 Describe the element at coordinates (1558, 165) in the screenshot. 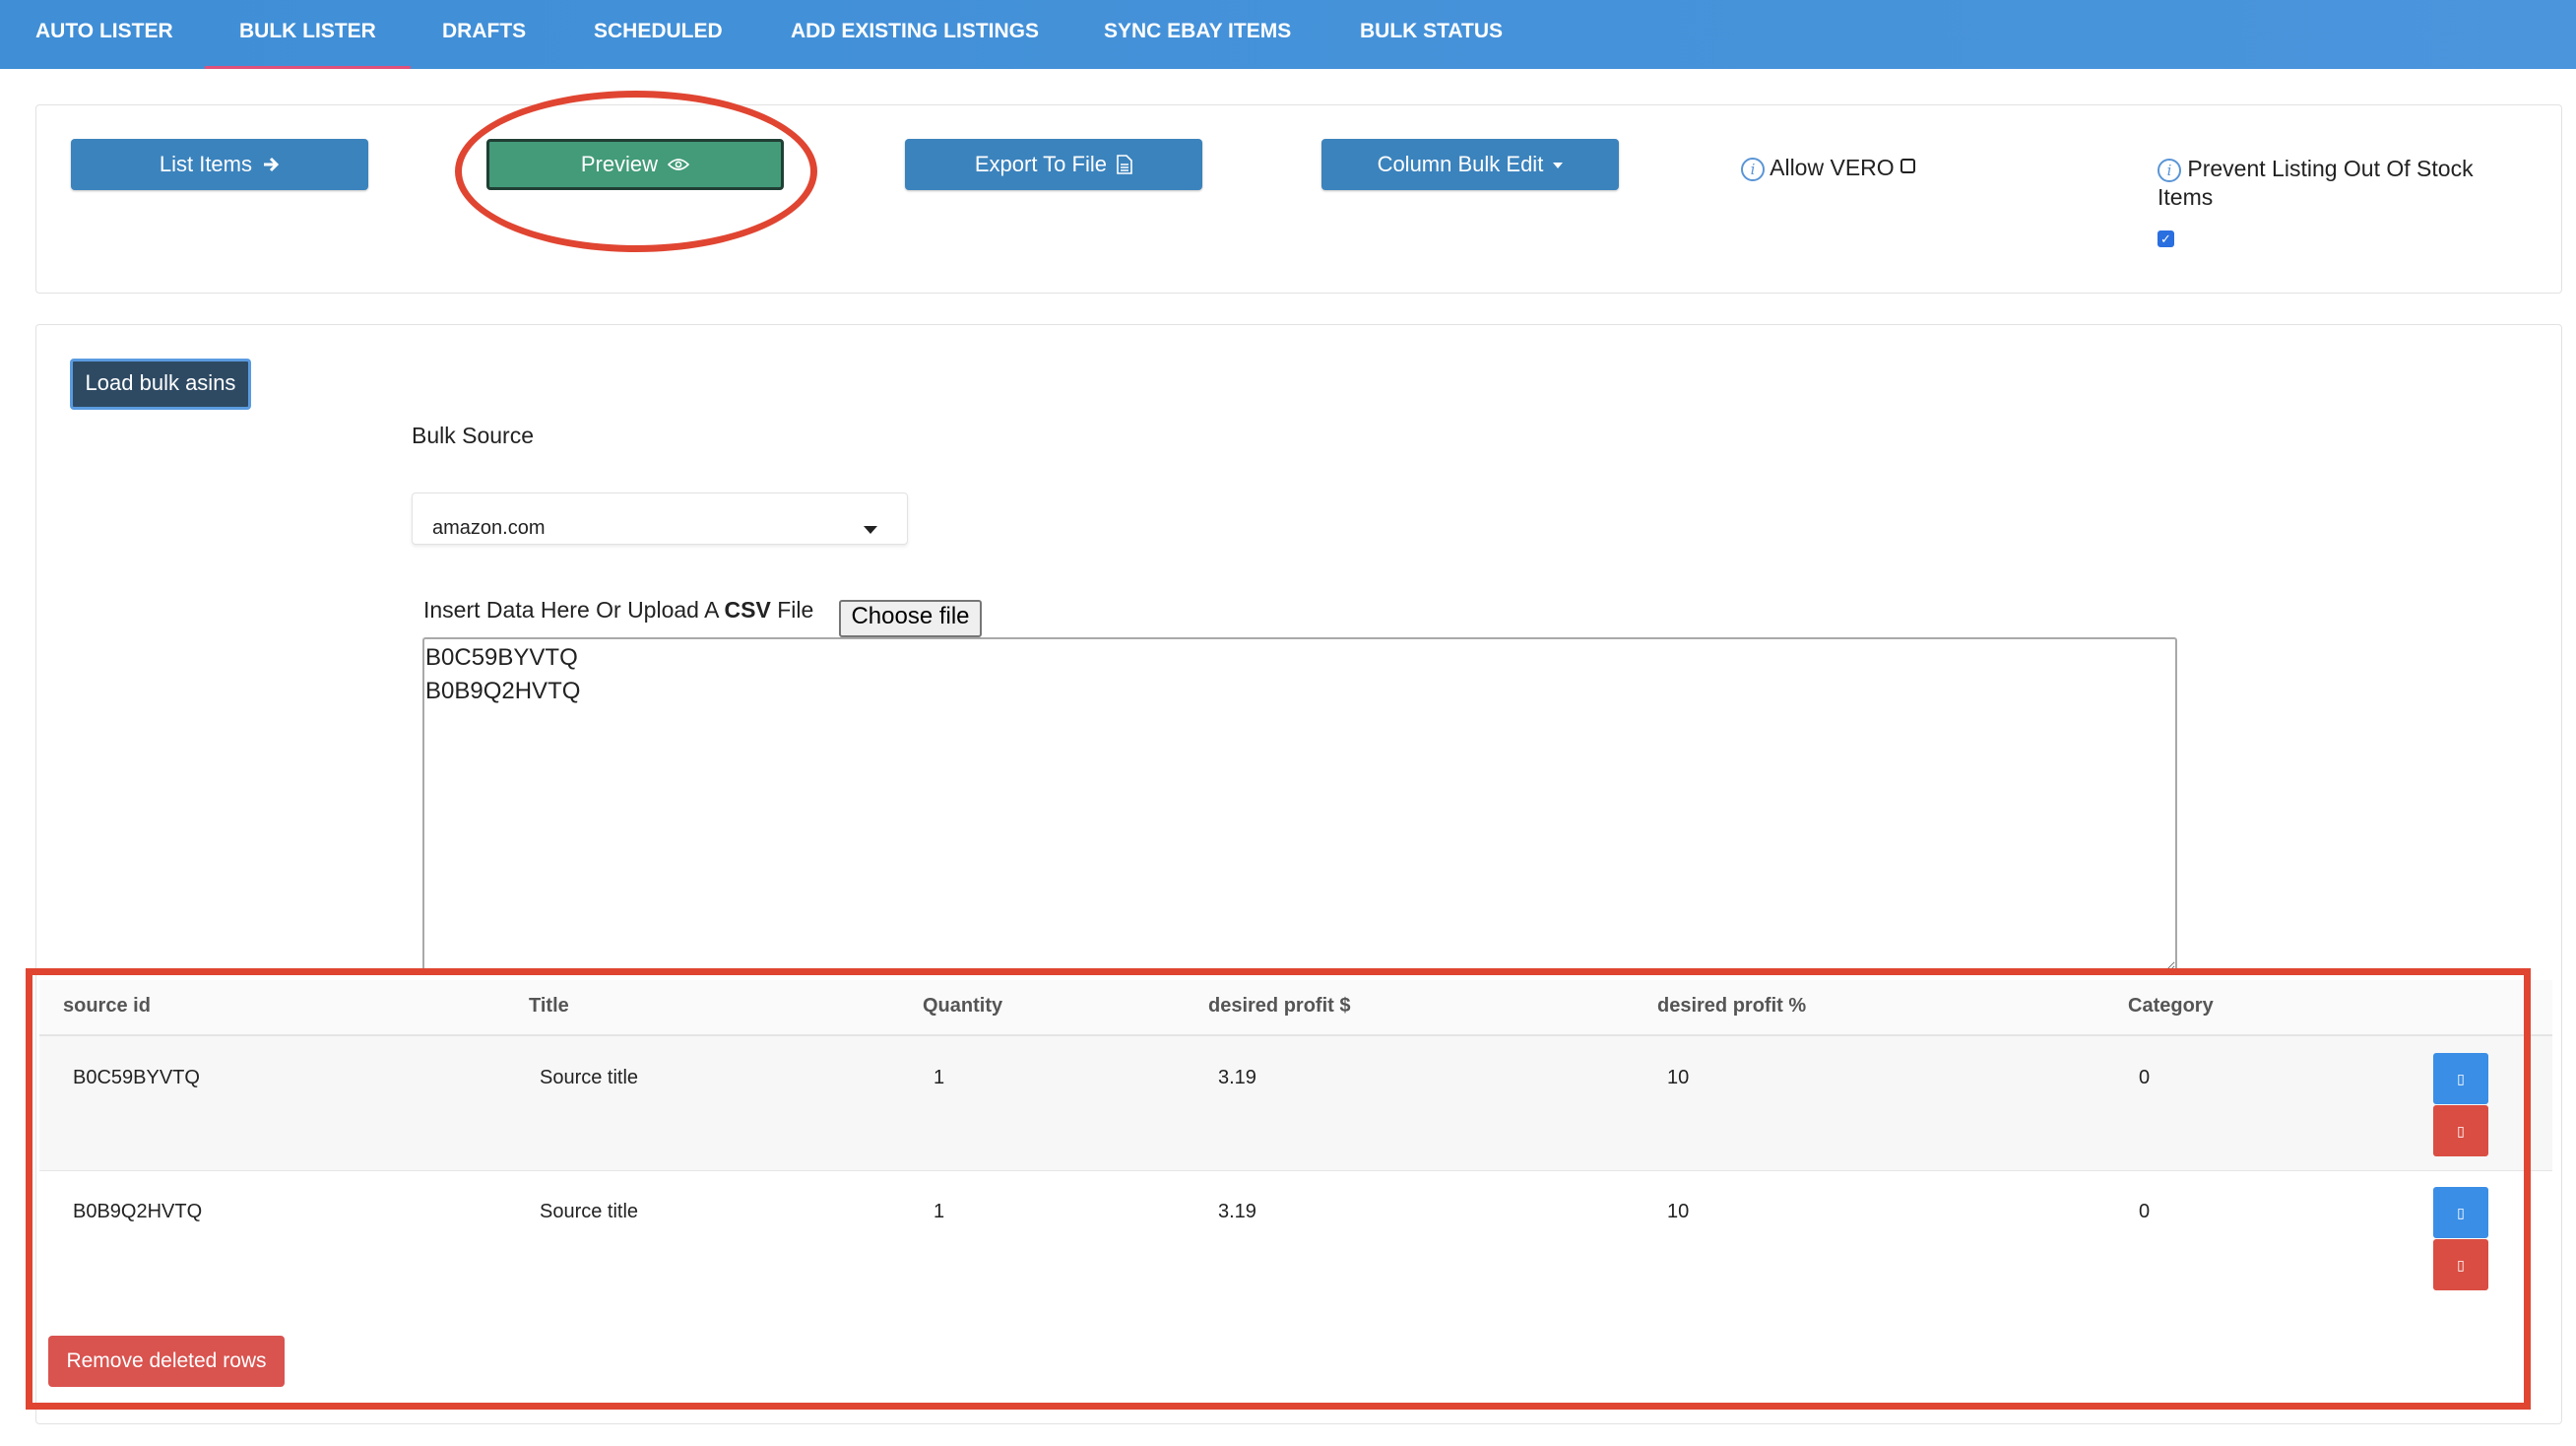

I see `caret-down-icon` at that location.